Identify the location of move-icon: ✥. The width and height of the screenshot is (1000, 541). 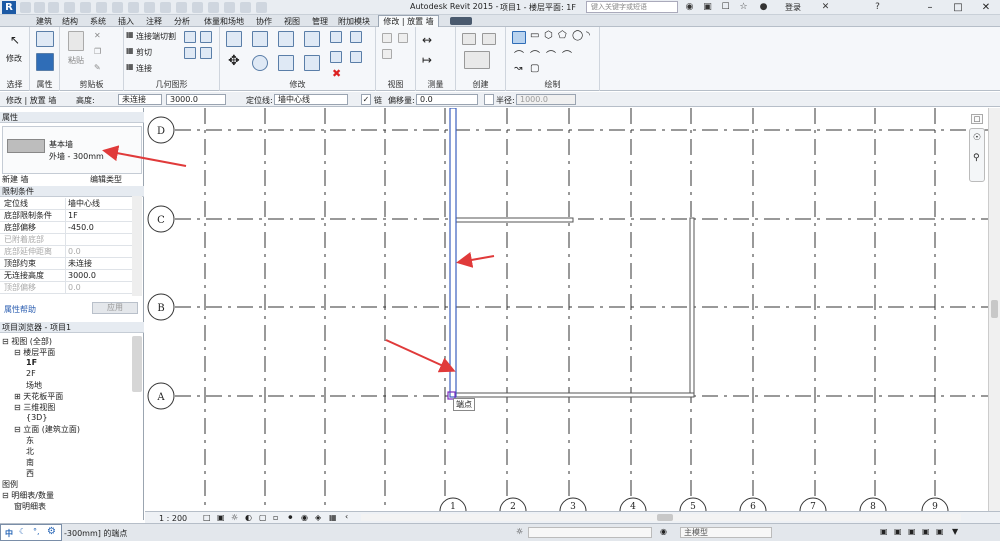
(234, 61).